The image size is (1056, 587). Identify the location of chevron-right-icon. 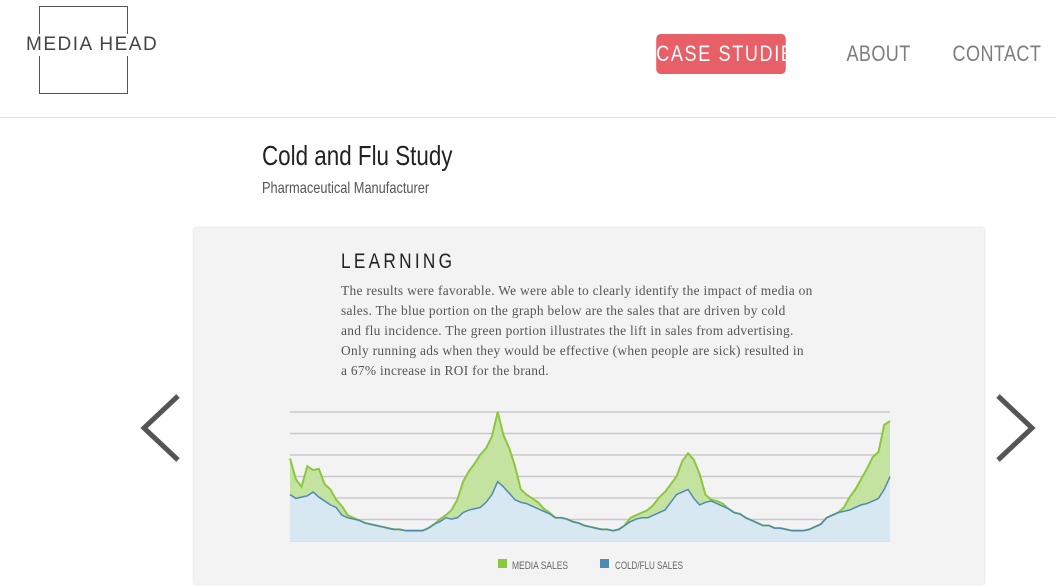
(1016, 428).